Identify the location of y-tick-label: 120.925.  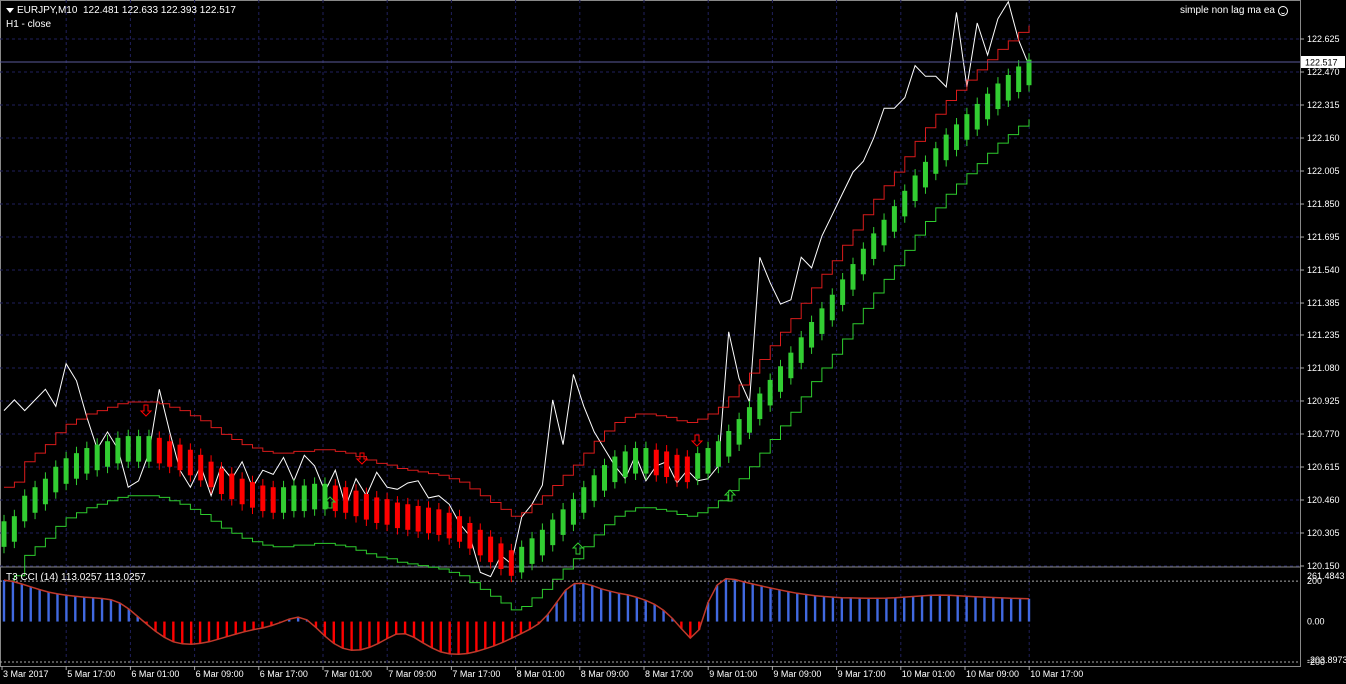
(1323, 401).